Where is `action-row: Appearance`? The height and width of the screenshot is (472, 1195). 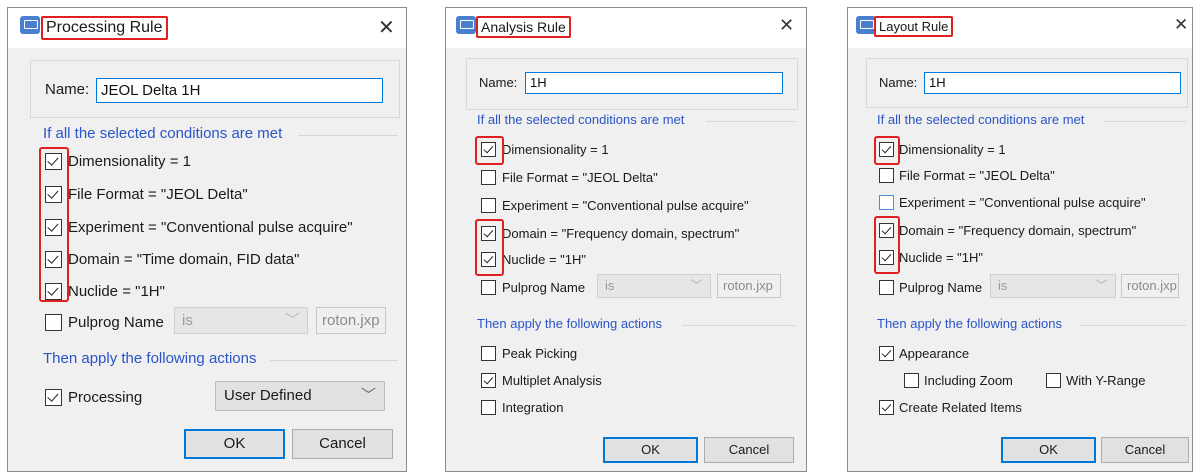
action-row: Appearance is located at coordinates (924, 353).